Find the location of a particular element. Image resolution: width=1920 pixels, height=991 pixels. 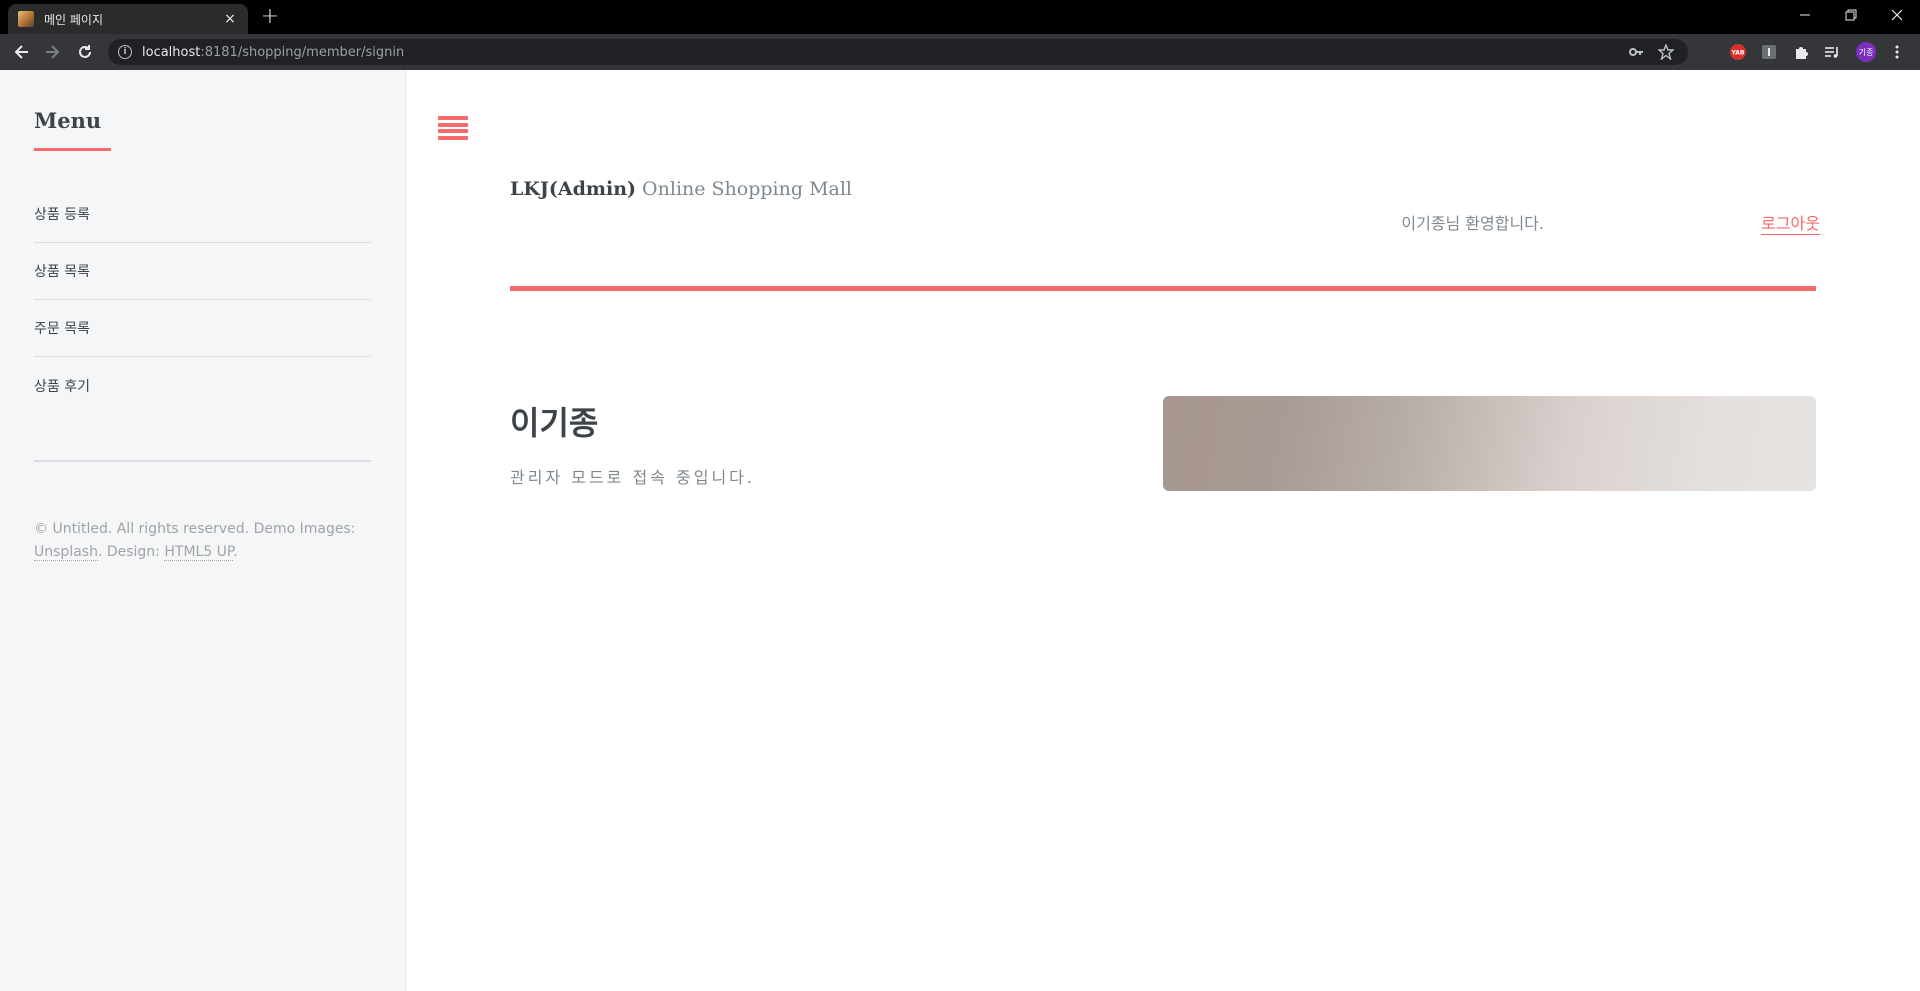

welcome-text: 이기종님 환영합니다. is located at coordinates (1472, 223).